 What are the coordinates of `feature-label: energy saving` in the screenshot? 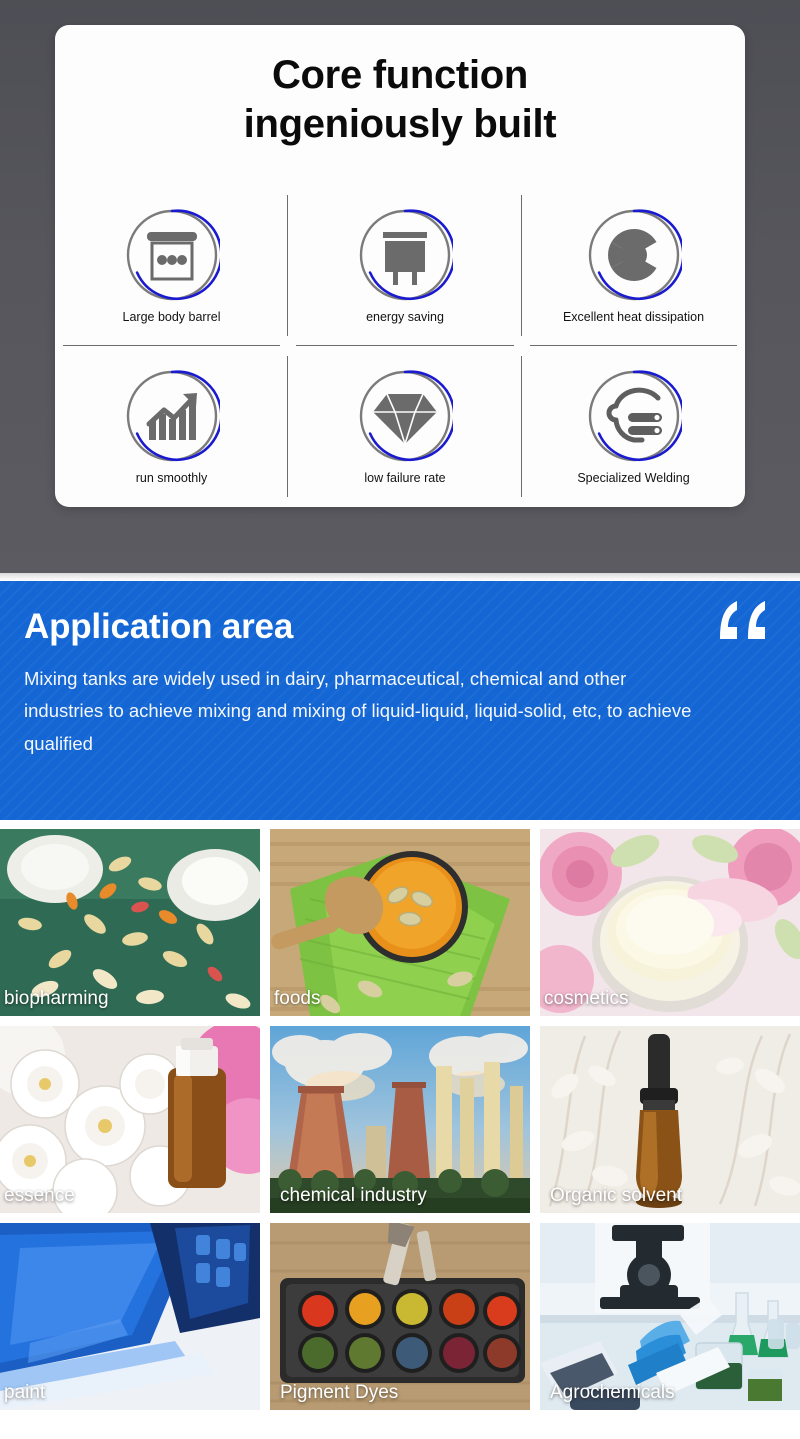 It's located at (405, 317).